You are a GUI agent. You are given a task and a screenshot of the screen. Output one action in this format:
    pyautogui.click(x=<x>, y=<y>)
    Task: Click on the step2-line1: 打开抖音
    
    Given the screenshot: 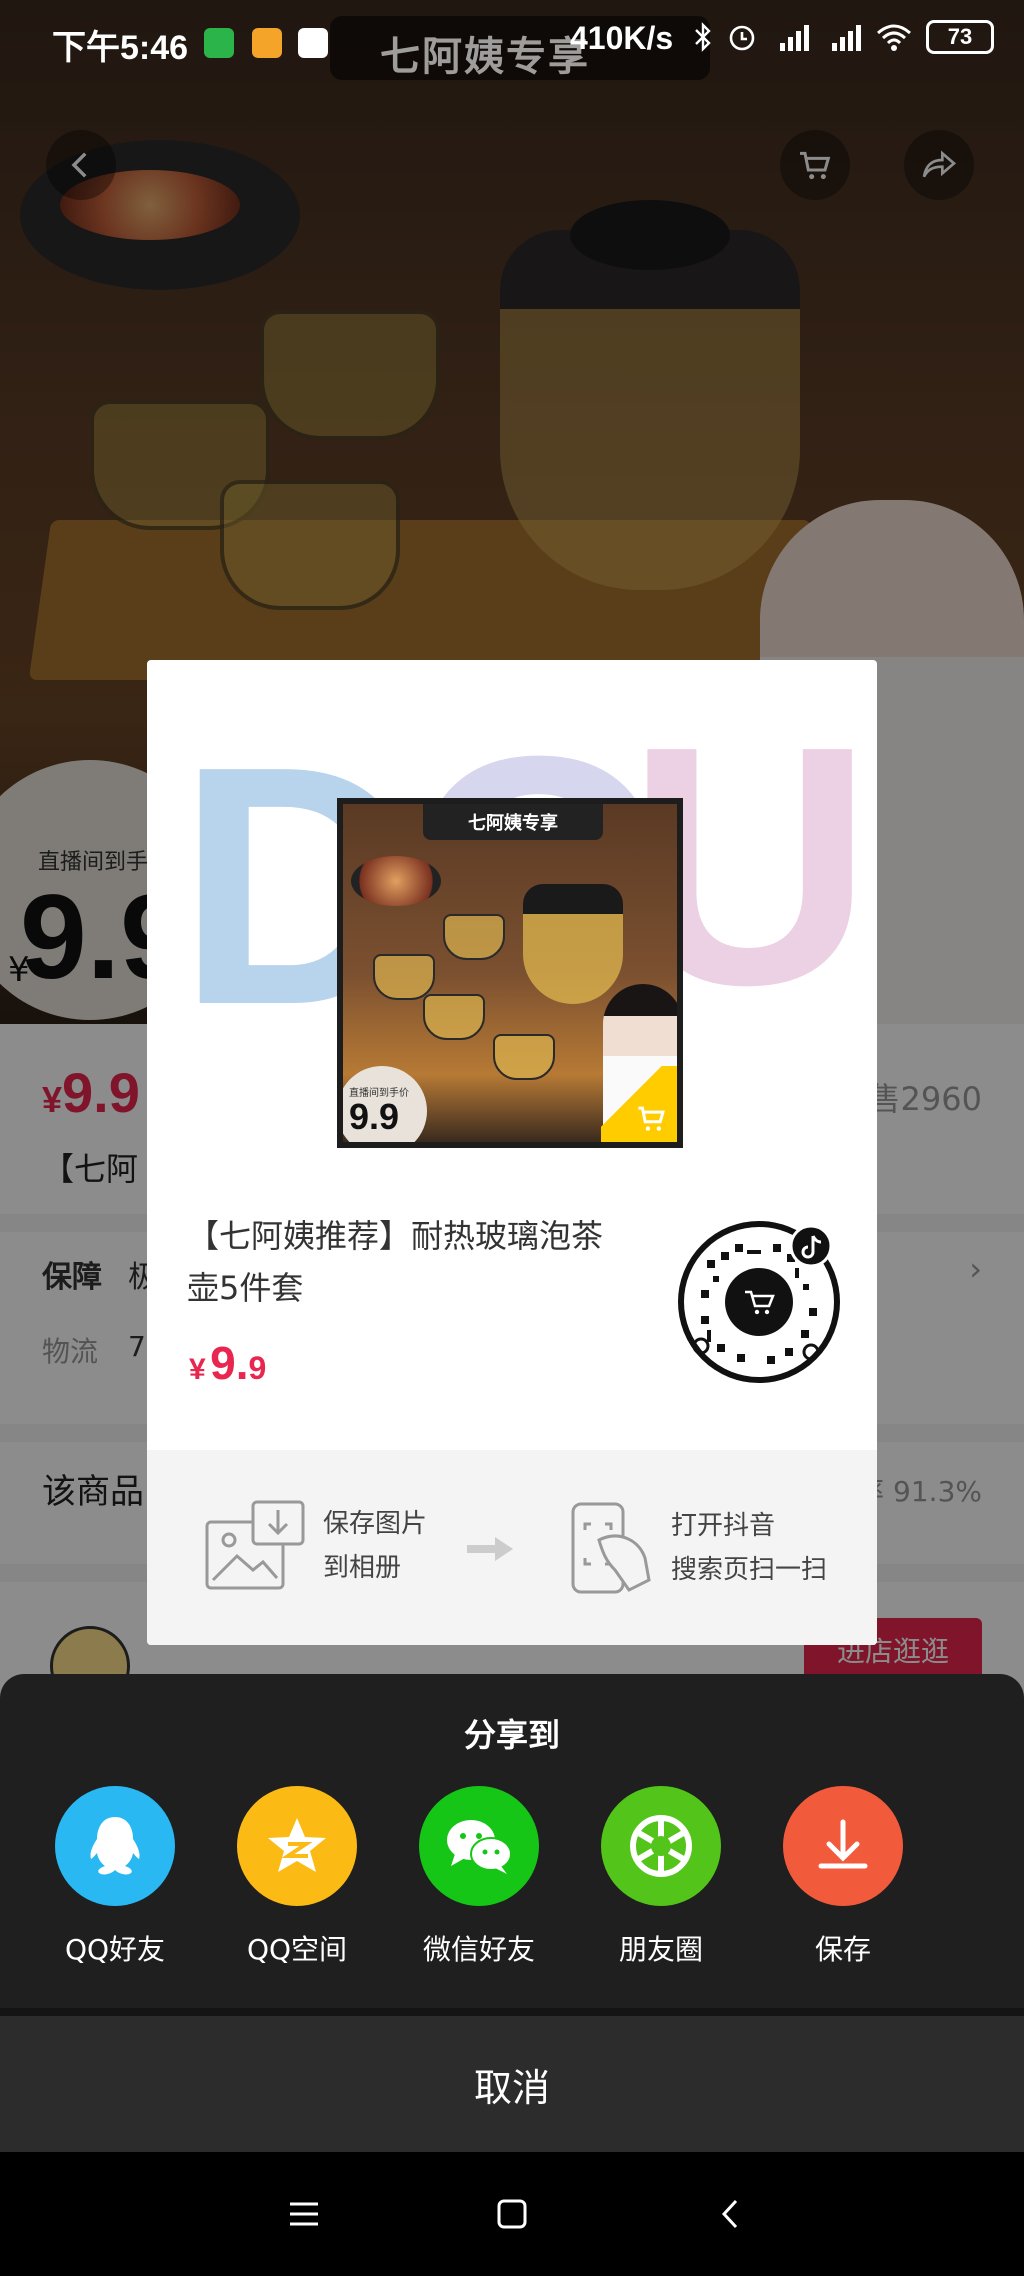 What is the action you would take?
    pyautogui.click(x=723, y=1526)
    